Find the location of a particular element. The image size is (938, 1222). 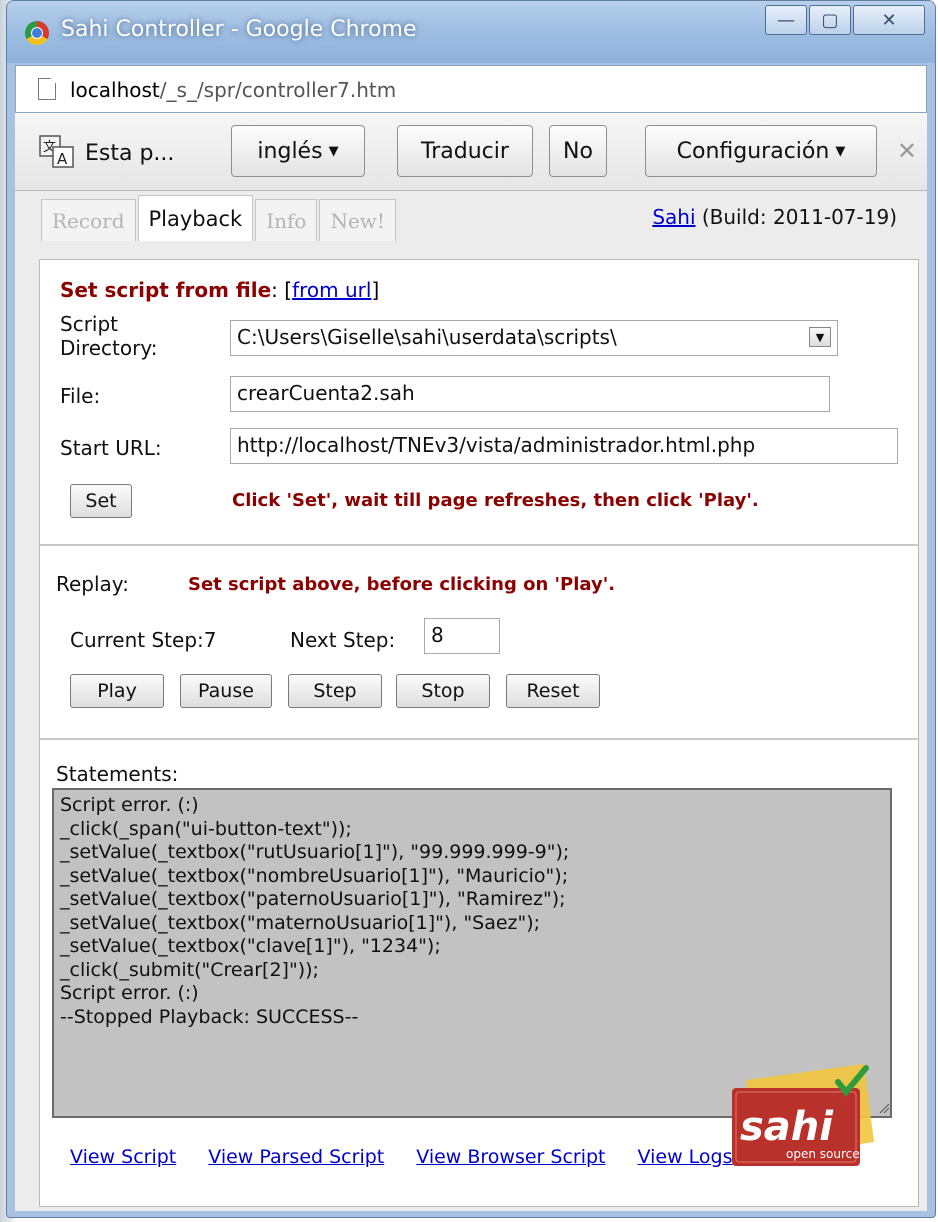

no-button-label: No is located at coordinates (578, 151).